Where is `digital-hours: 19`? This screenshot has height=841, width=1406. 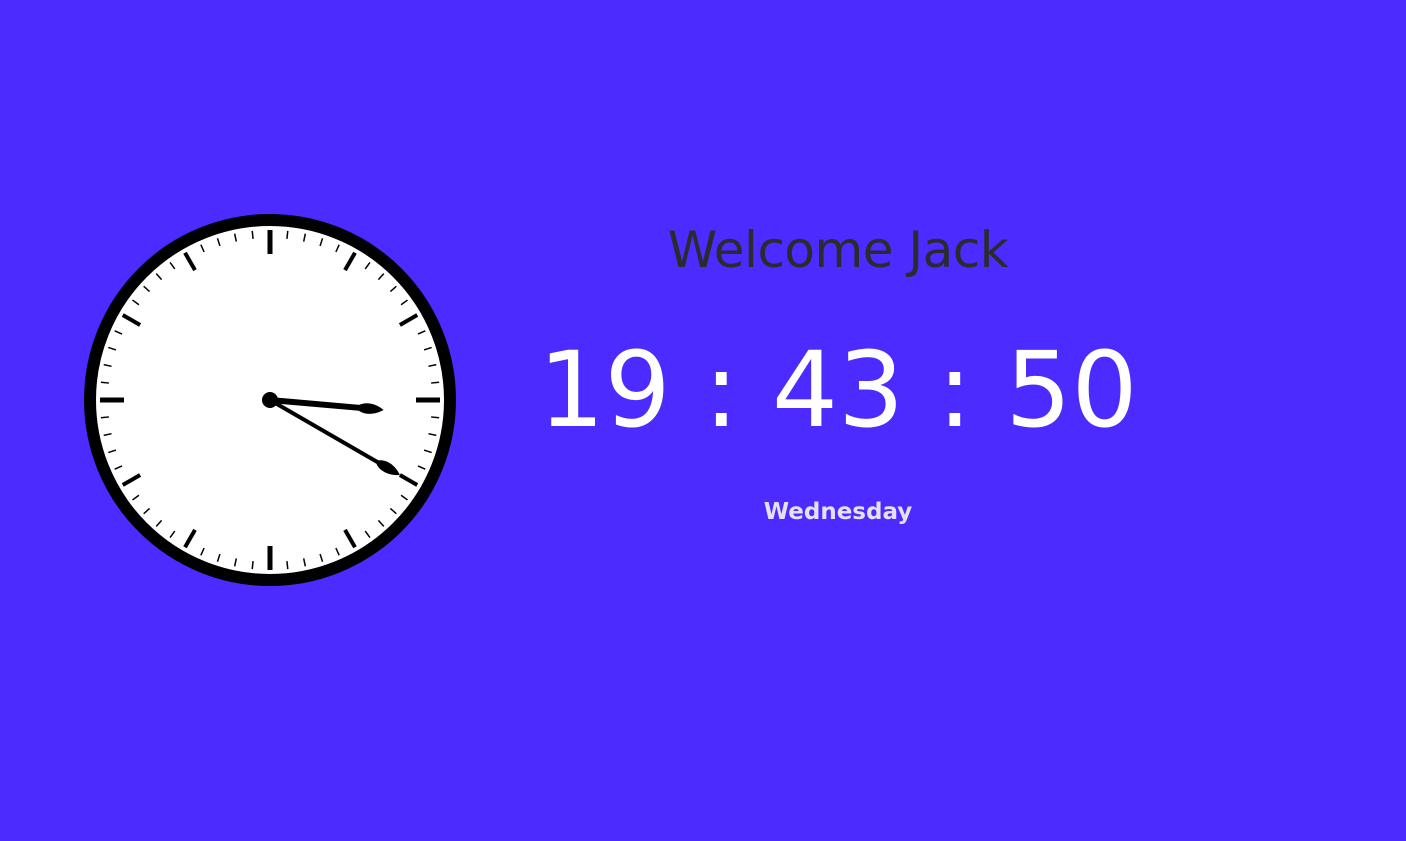 digital-hours: 19 is located at coordinates (604, 390).